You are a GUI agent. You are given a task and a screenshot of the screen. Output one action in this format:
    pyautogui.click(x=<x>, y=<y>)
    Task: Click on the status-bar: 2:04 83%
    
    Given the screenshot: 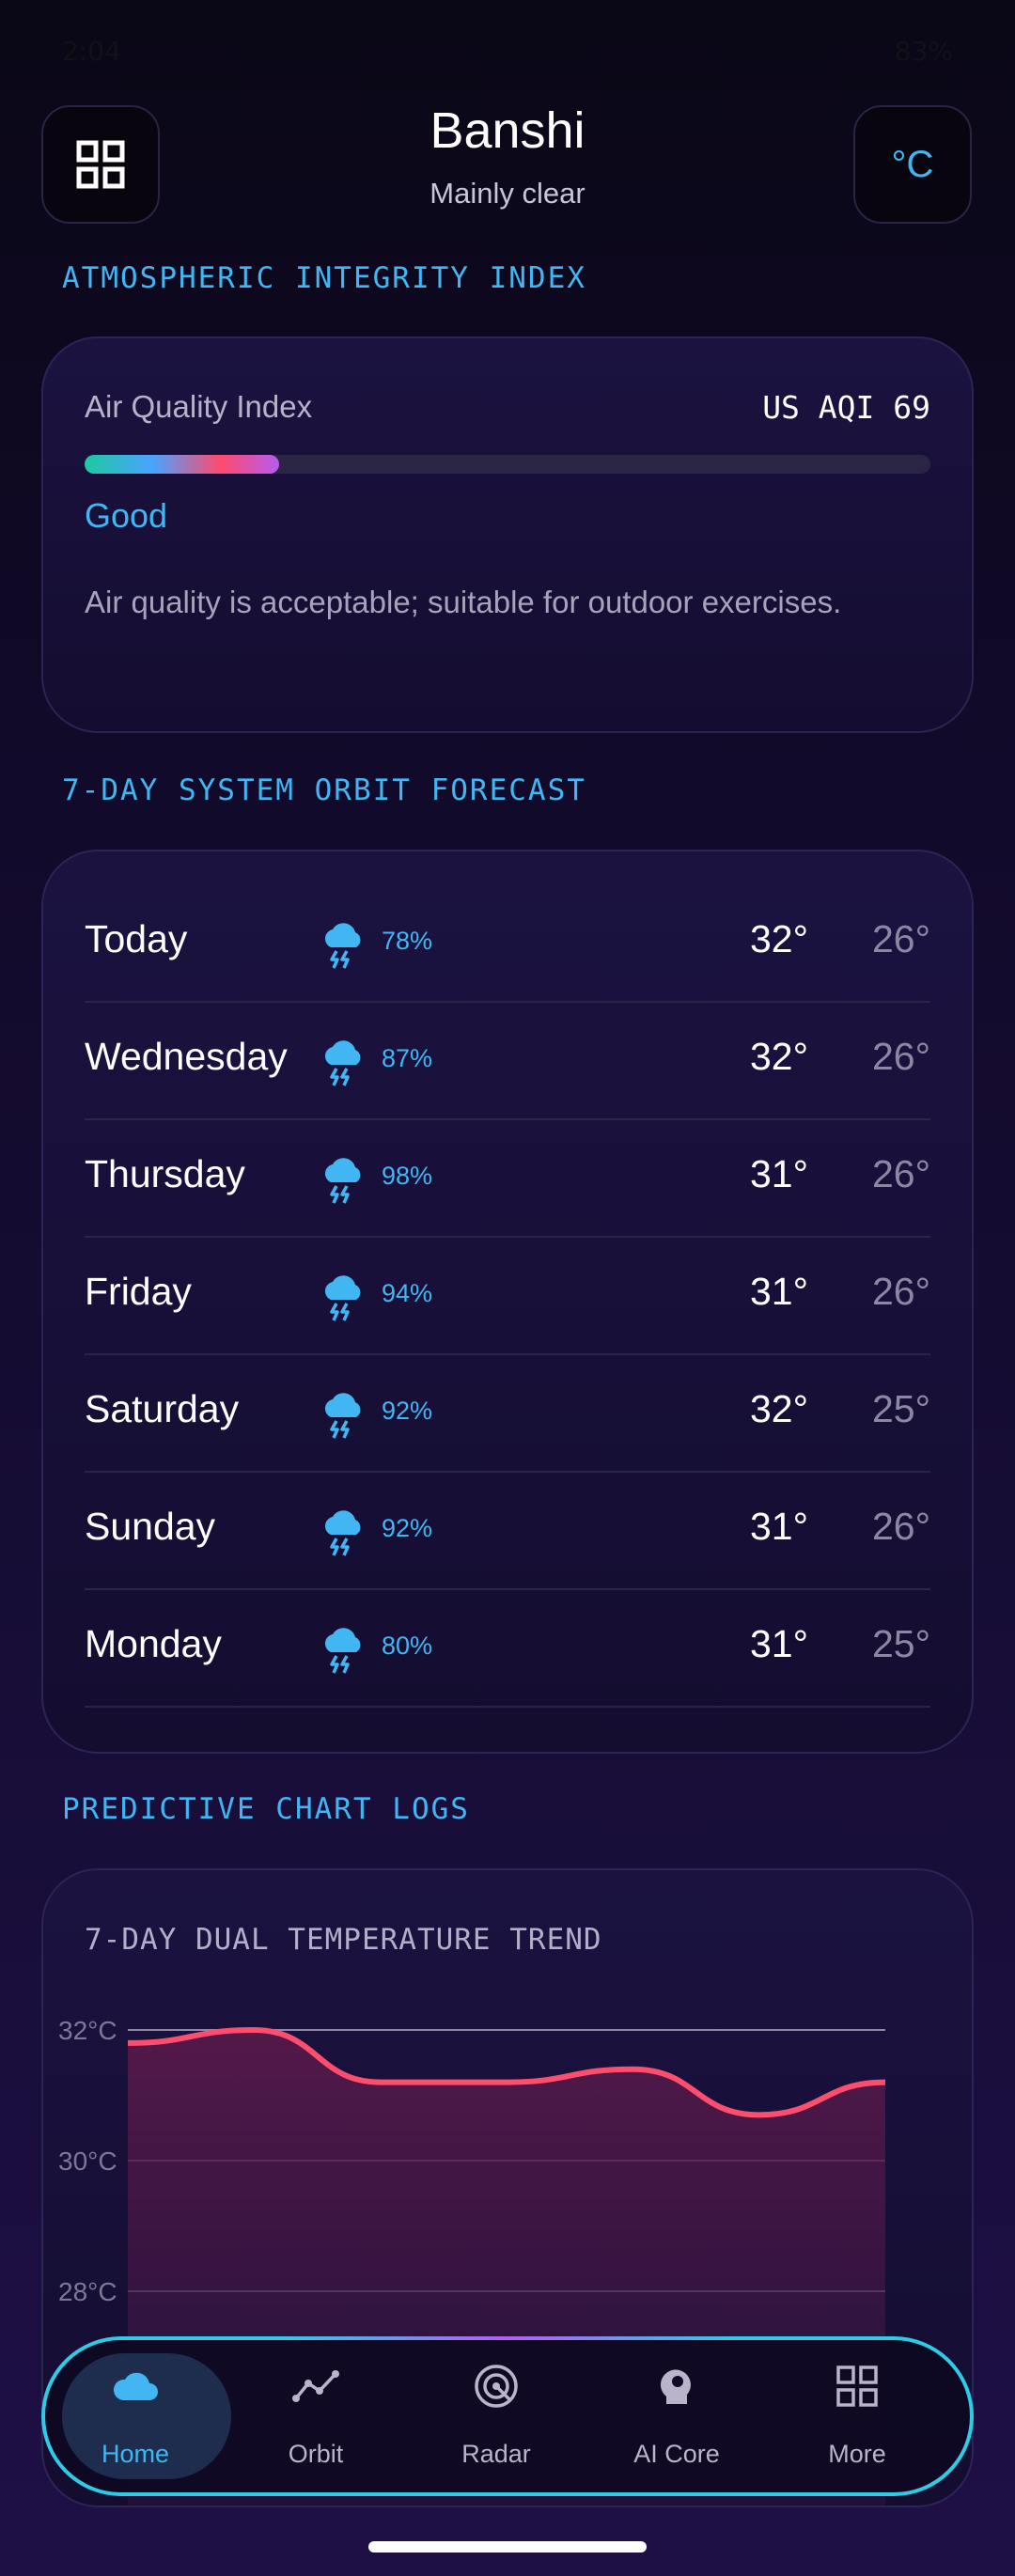 What is the action you would take?
    pyautogui.click(x=507, y=52)
    